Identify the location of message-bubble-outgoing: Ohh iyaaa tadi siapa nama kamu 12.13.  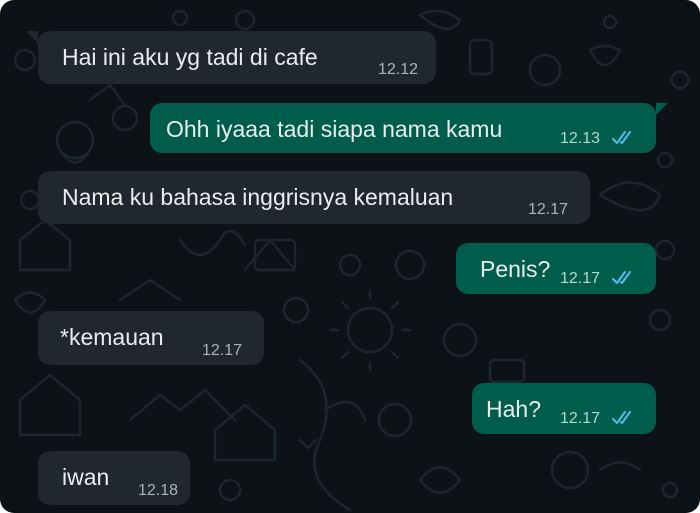
(403, 128).